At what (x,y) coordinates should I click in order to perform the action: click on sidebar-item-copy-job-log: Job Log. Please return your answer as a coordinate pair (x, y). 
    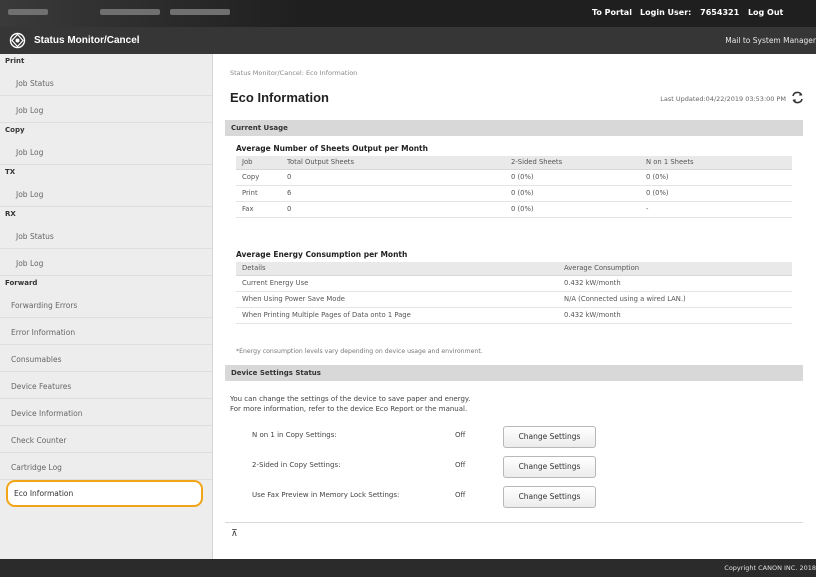
    Looking at the image, I should click on (106, 151).